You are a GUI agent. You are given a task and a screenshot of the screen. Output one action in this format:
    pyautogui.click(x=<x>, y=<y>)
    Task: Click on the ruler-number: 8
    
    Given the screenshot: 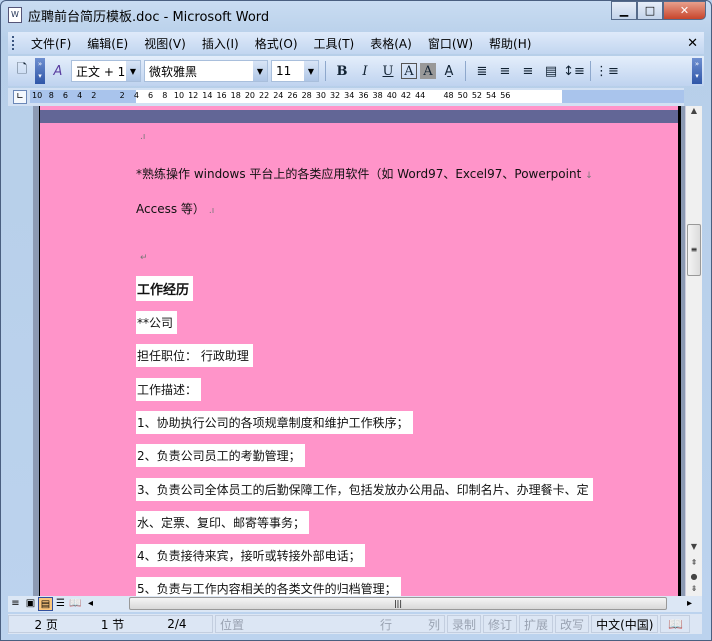 What is the action you would take?
    pyautogui.click(x=51, y=95)
    